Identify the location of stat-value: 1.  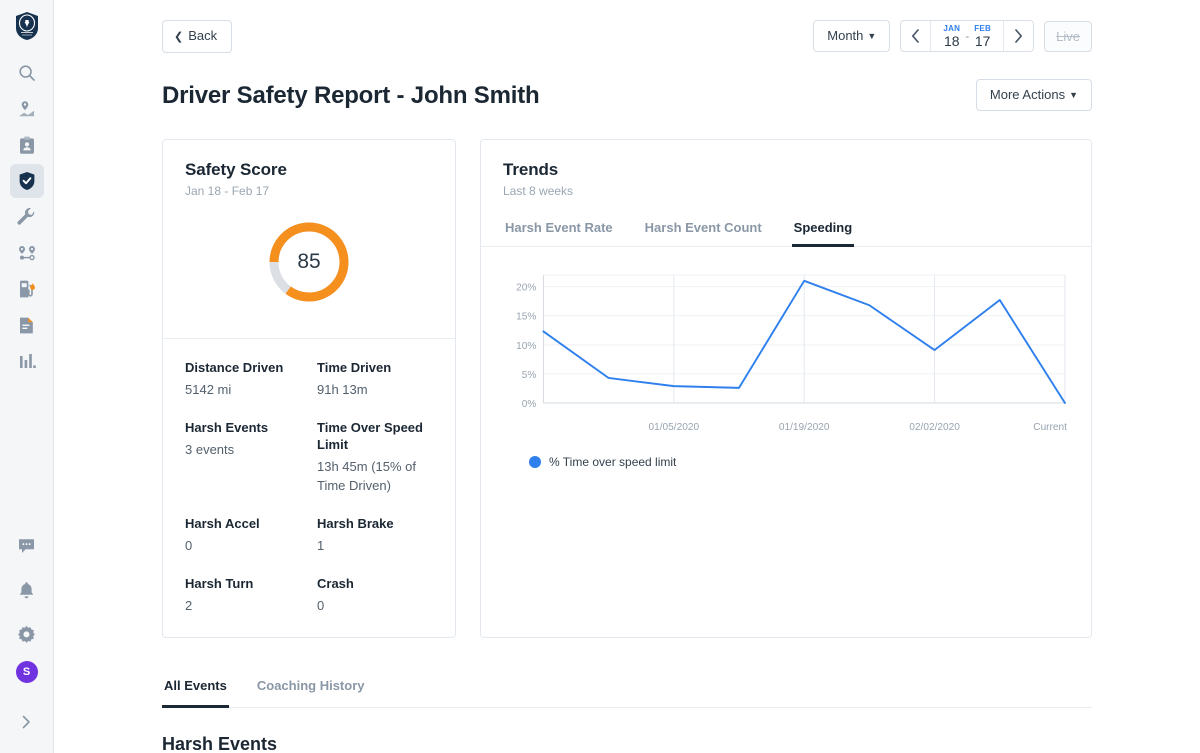
(321, 545).